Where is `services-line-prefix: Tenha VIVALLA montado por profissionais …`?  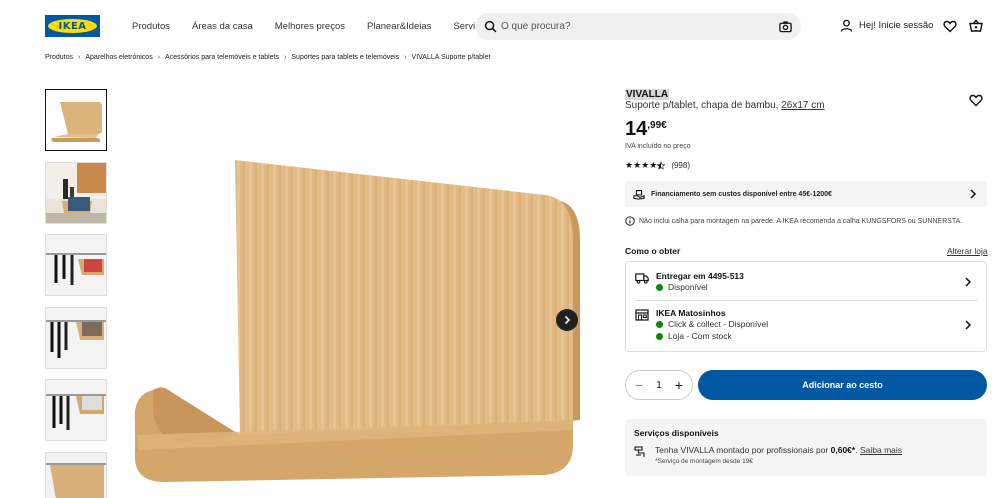
services-line-prefix: Tenha VIVALLA montado por profissionais … is located at coordinates (742, 450).